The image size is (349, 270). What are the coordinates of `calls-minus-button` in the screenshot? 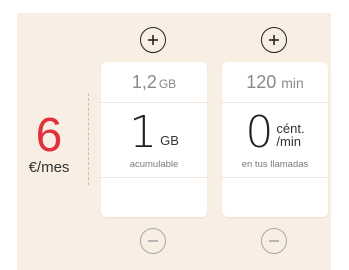 It's located at (274, 241).